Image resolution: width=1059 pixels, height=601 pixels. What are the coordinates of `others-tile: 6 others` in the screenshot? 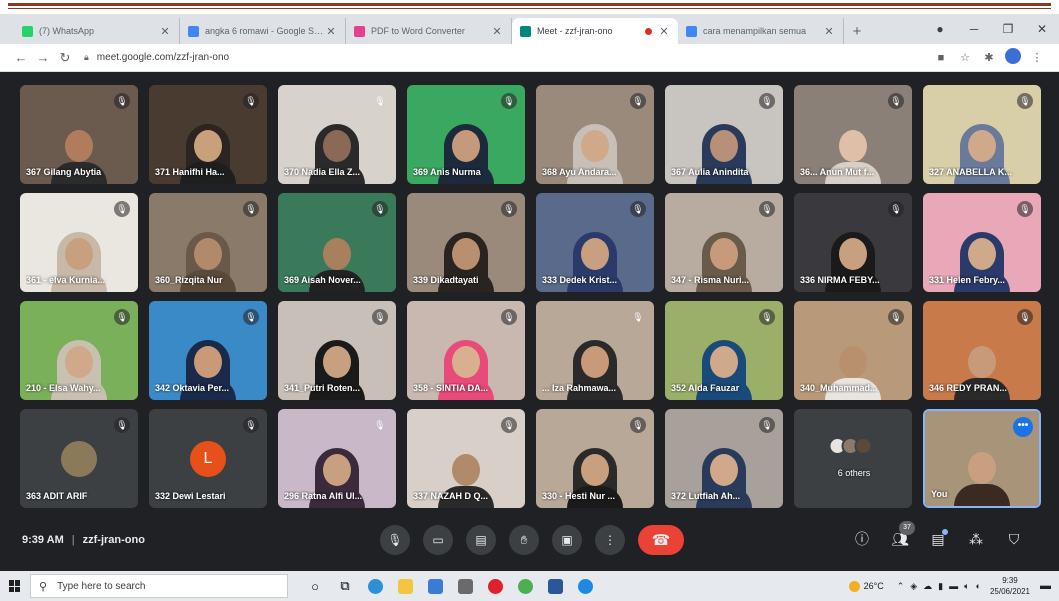 It's located at (853, 458).